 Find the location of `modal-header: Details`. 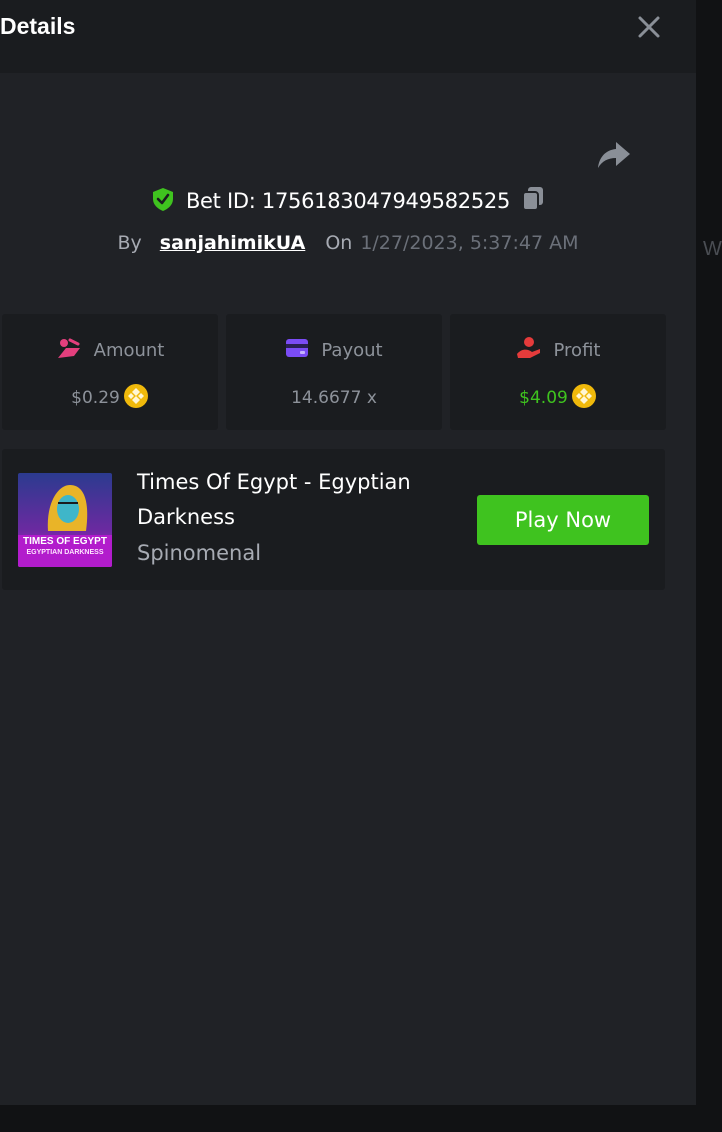

modal-header: Details is located at coordinates (348, 36).